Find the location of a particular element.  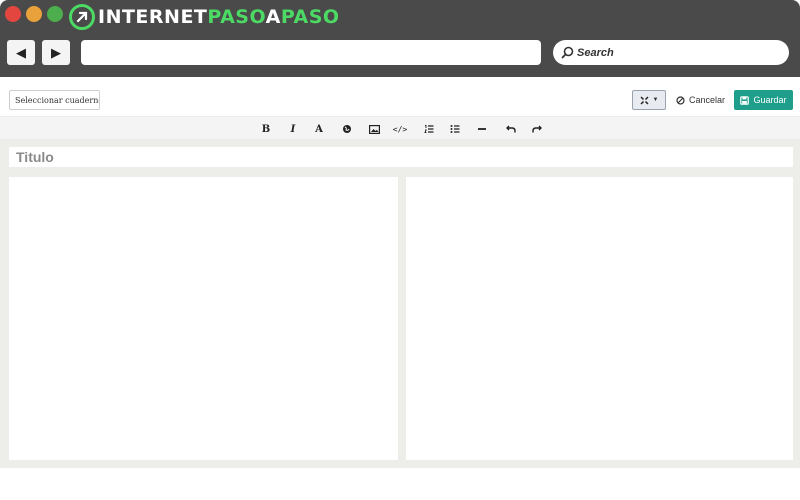

search-input: Search is located at coordinates (671, 52).